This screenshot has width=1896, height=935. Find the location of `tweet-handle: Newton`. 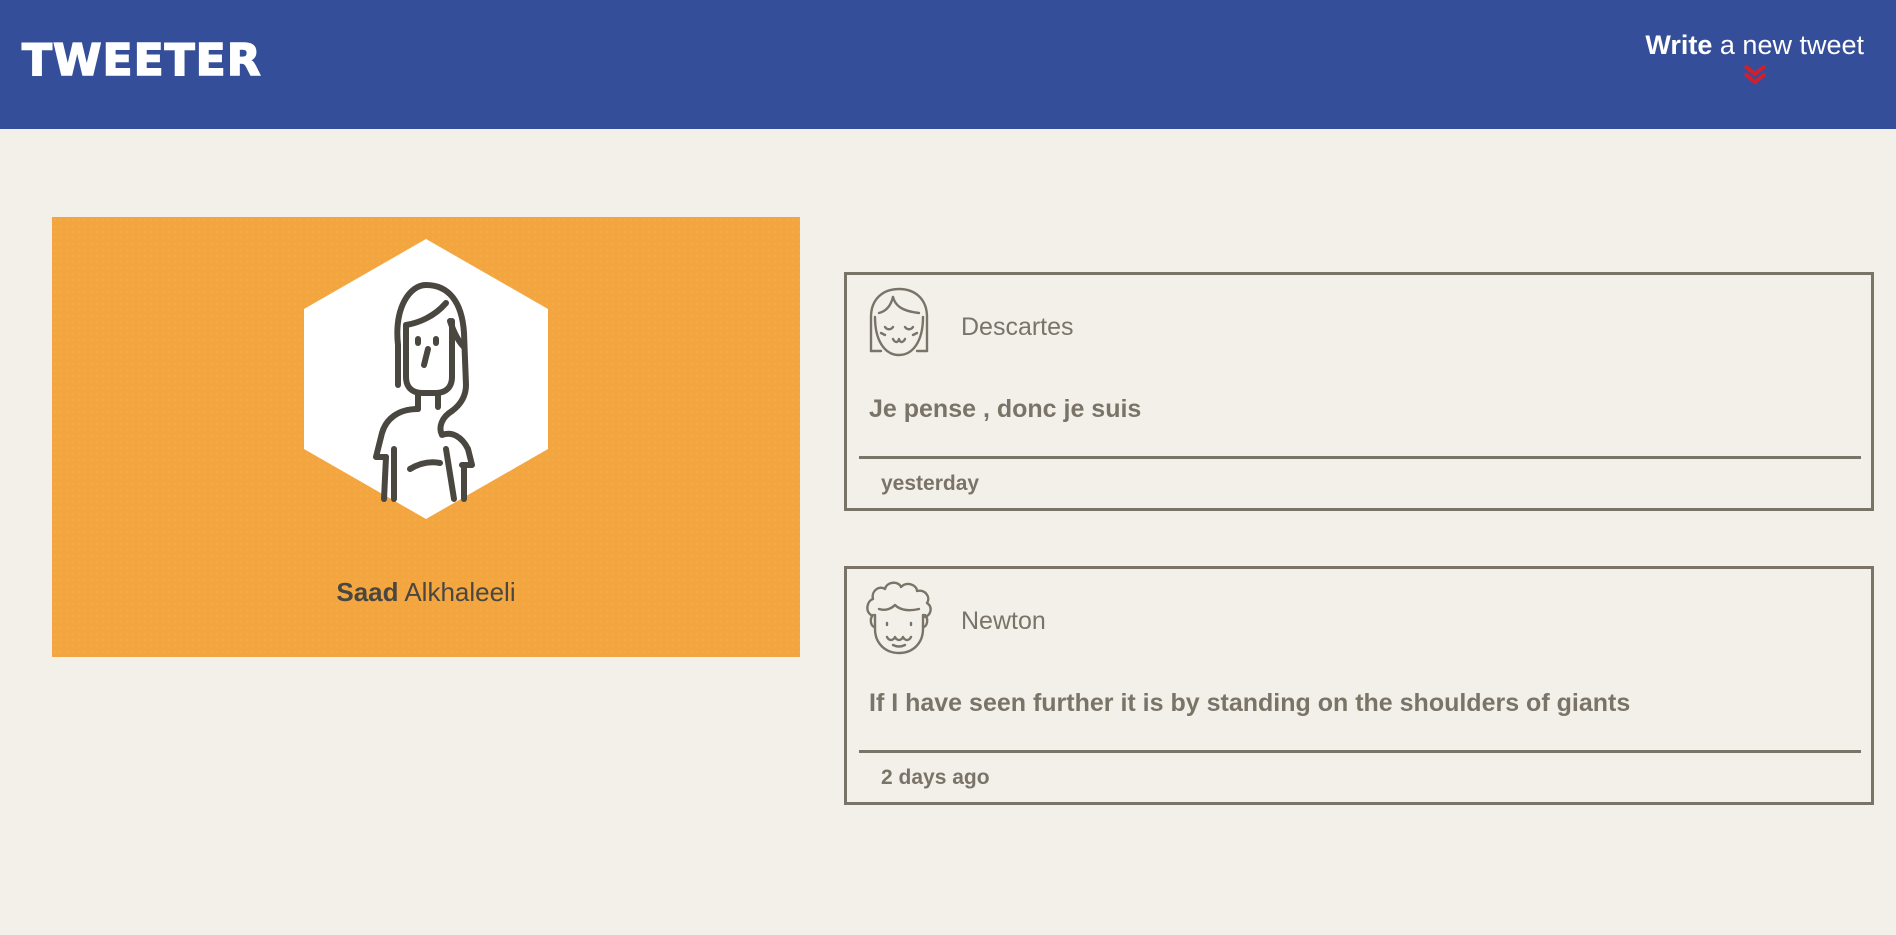

tweet-handle: Newton is located at coordinates (1003, 621).